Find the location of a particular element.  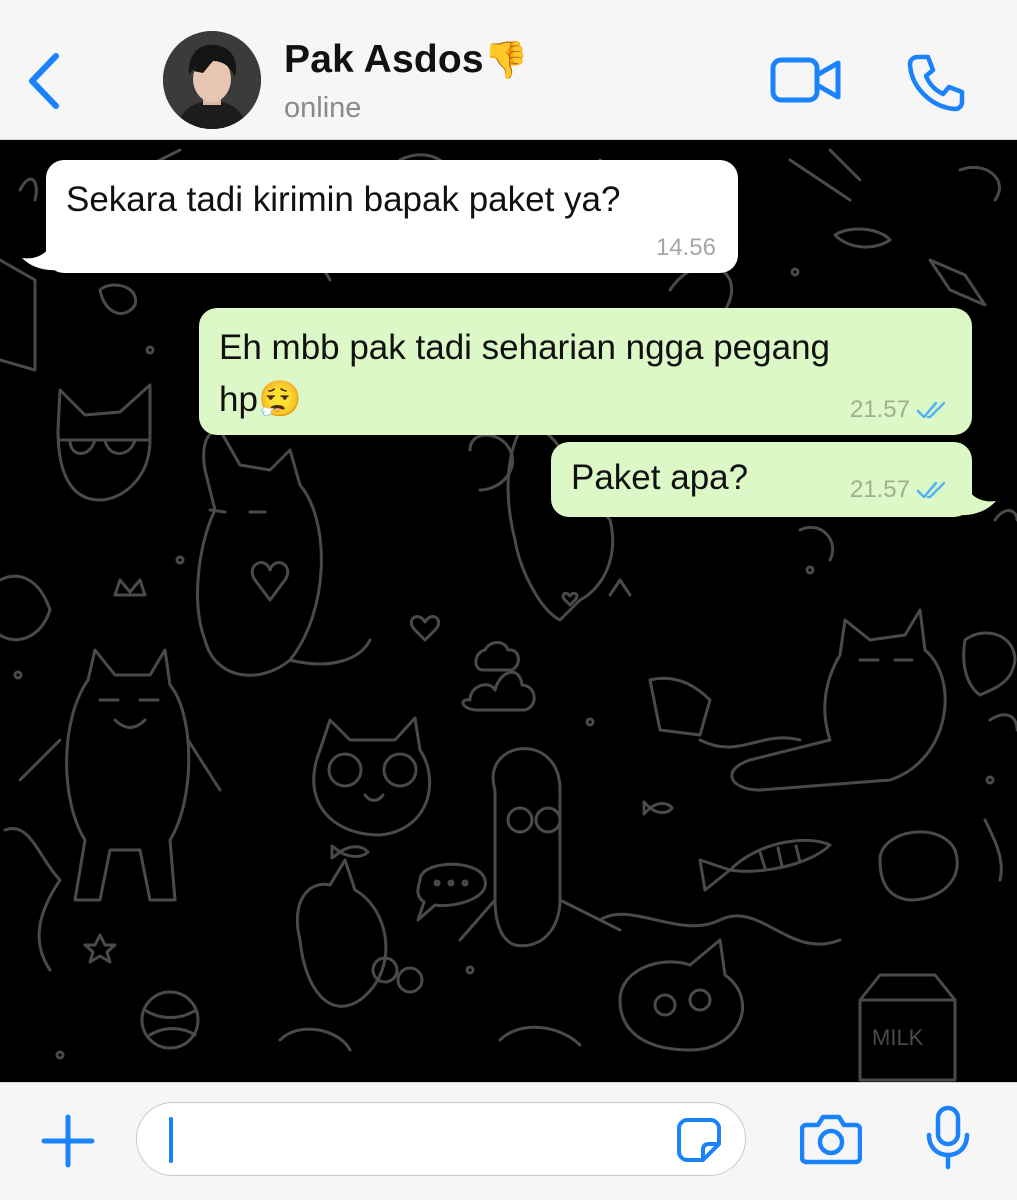

plus-icon is located at coordinates (68, 1141).